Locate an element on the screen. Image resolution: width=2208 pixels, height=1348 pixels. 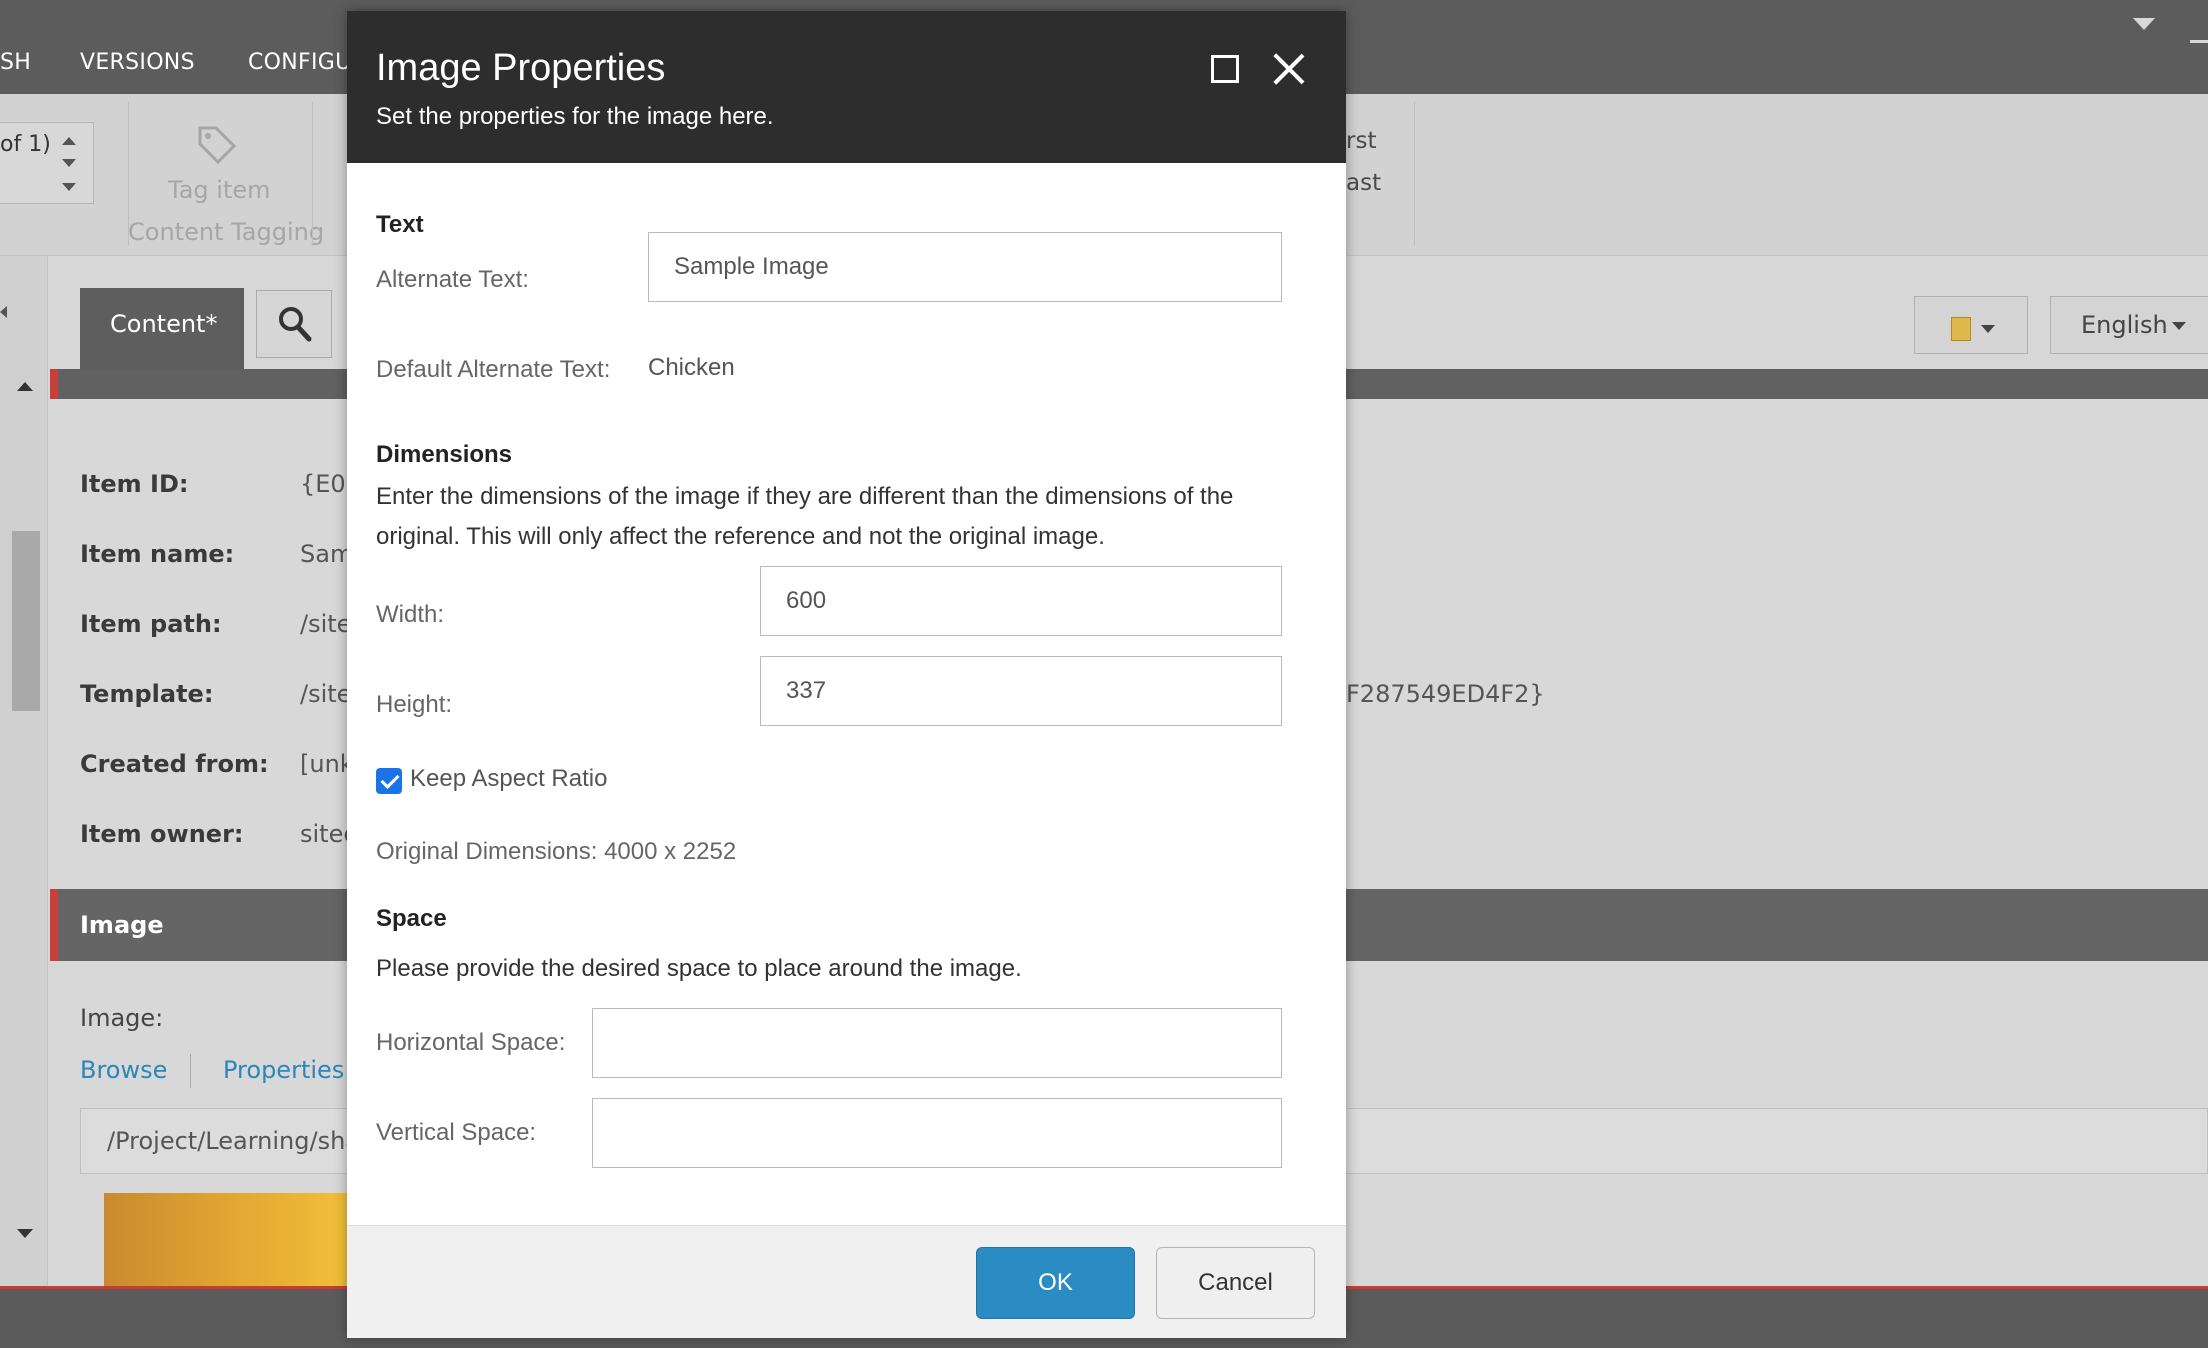
image-field-label: Image: is located at coordinates (122, 1018).